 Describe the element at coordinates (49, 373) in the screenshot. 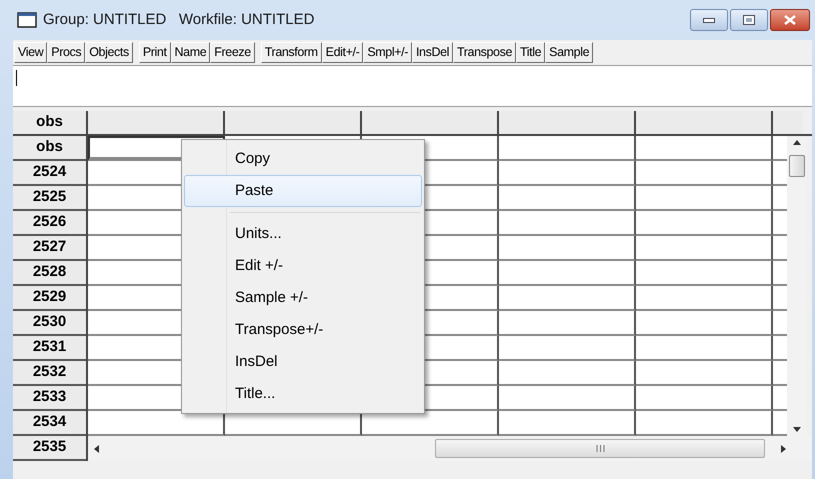

I see `row-header: 2532` at that location.